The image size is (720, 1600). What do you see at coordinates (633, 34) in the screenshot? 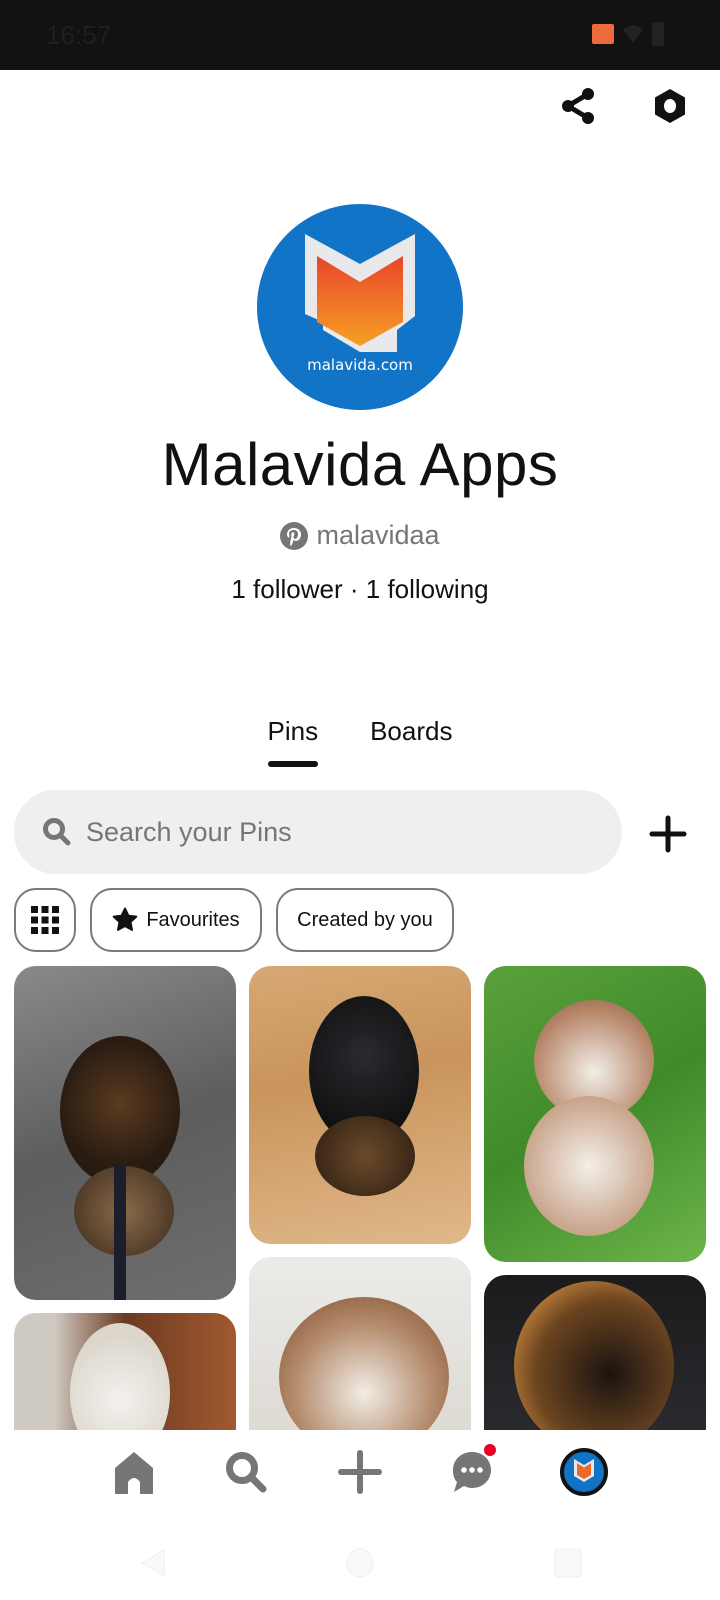
I see `wifi-icon` at bounding box center [633, 34].